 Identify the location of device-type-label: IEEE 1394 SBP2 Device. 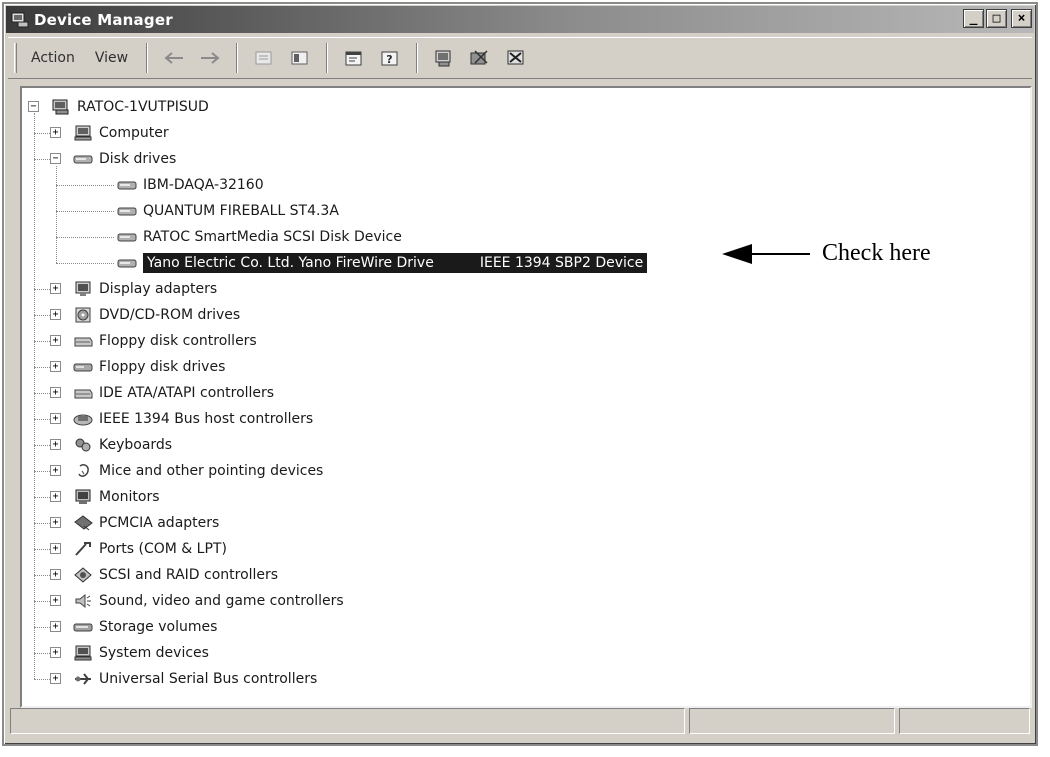
(561, 263).